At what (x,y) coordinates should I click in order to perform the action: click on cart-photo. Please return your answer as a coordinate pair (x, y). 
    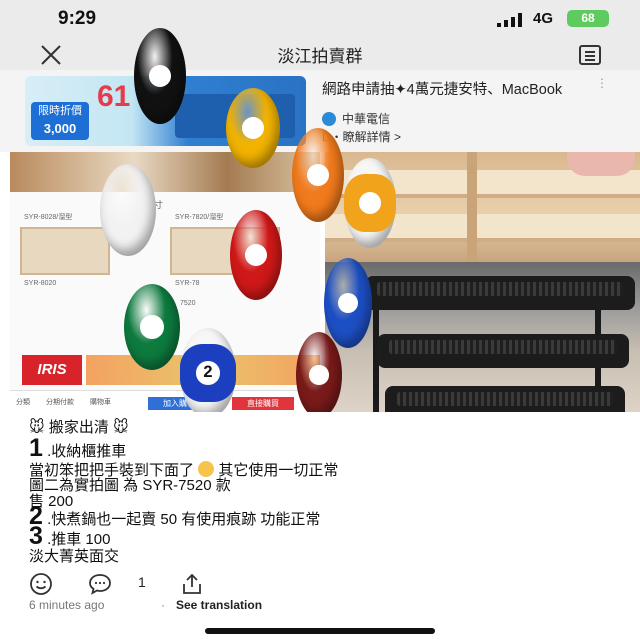
    Looking at the image, I should click on (482, 337).